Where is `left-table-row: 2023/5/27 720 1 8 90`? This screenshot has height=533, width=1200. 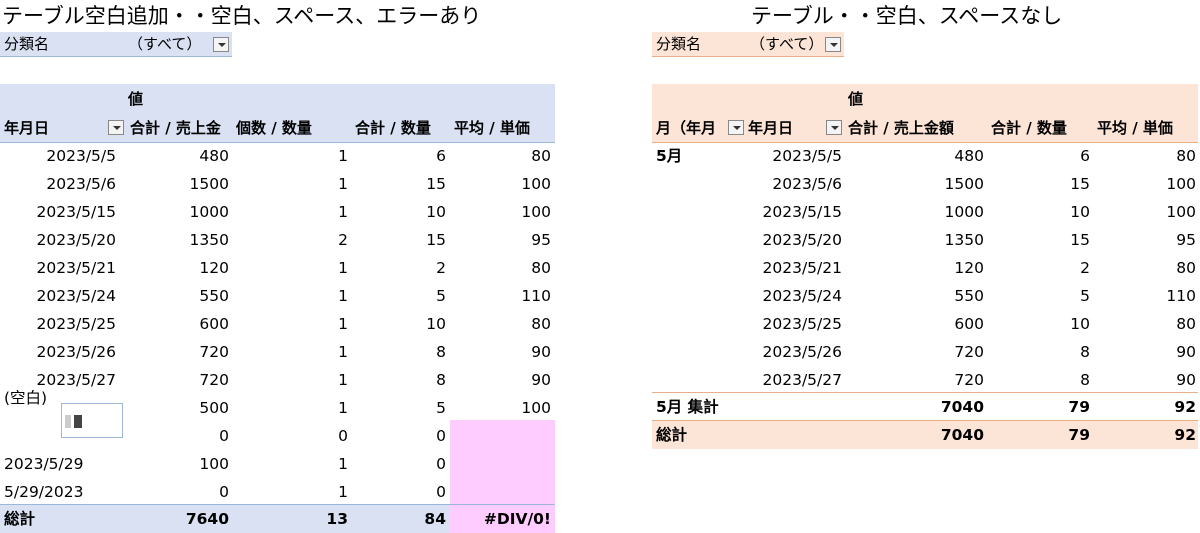
left-table-row: 2023/5/27 720 1 8 90 is located at coordinates (277, 380).